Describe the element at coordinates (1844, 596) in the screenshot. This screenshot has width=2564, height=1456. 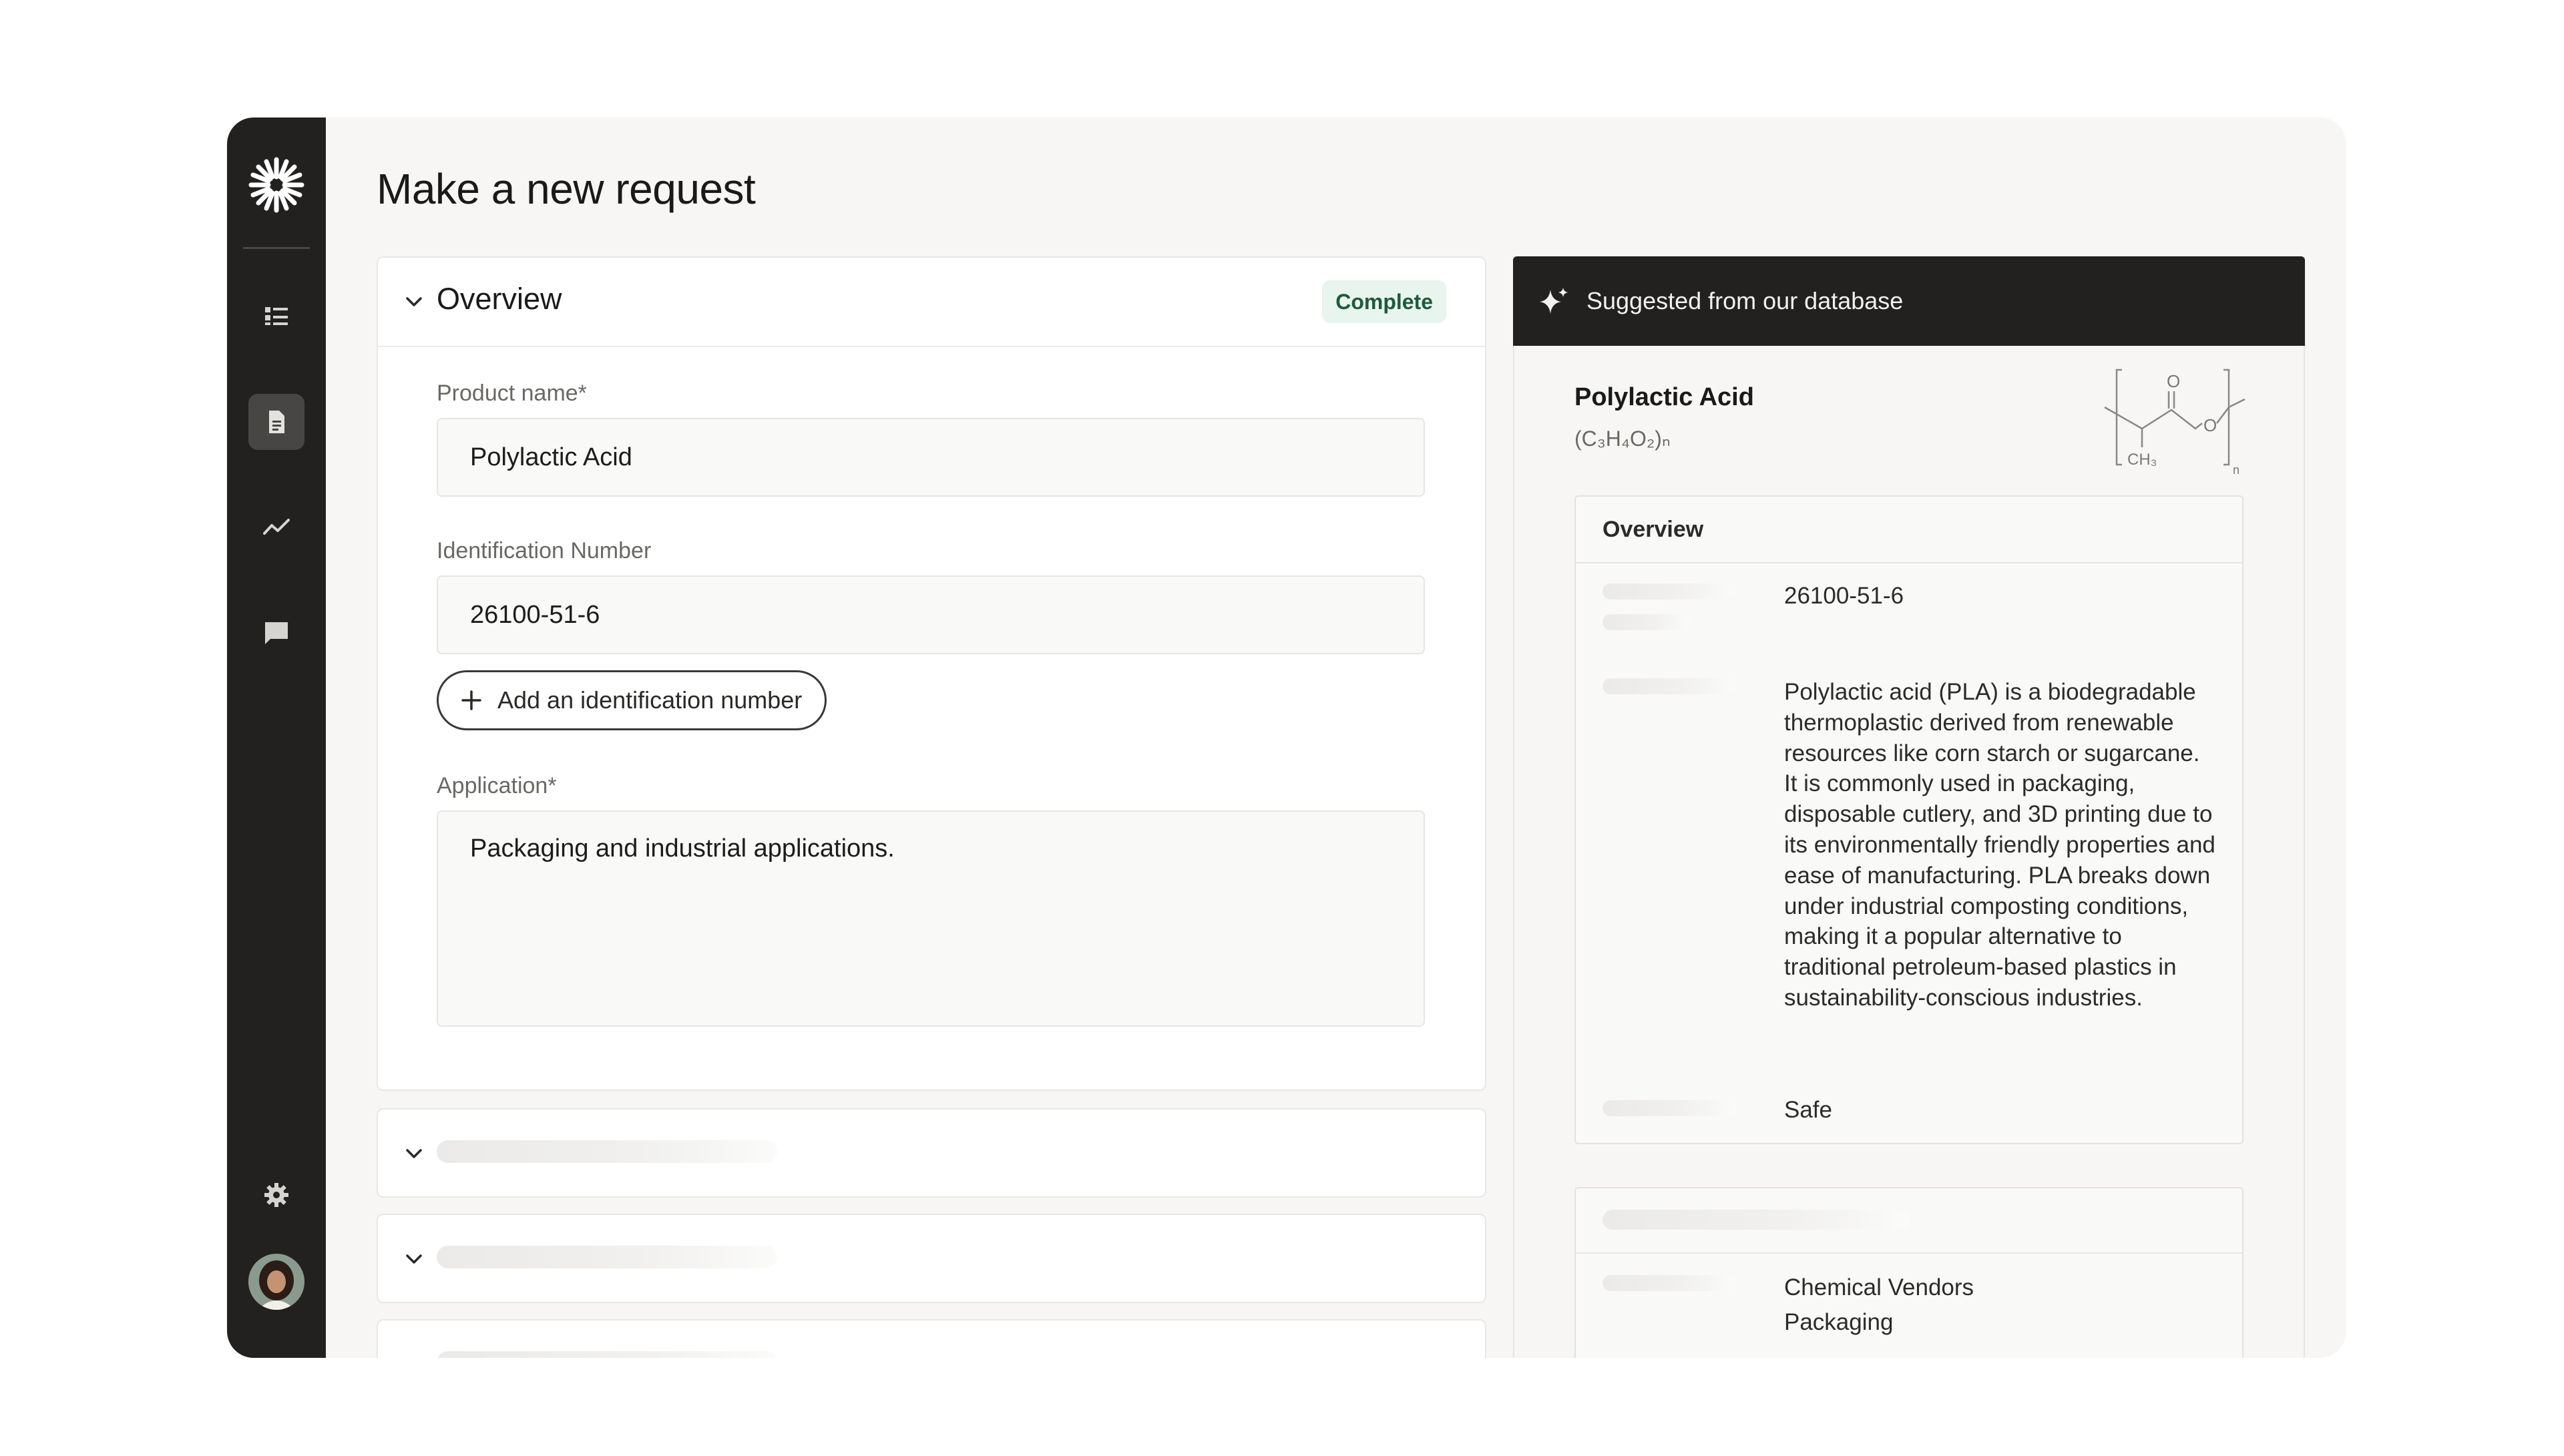
I see `suggested-id-value: 26100-51-6` at that location.